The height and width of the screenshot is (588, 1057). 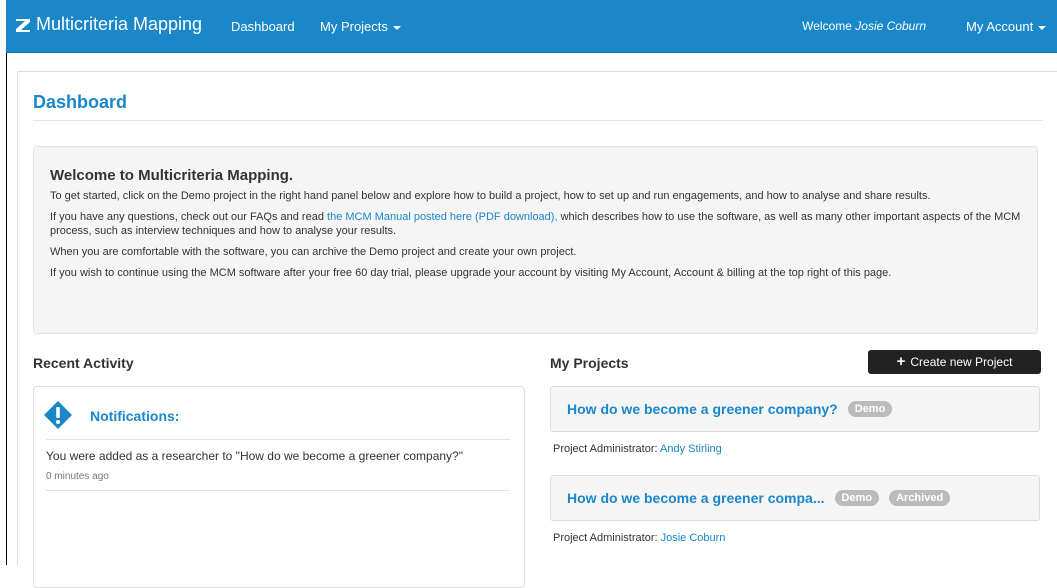 What do you see at coordinates (263, 26) in the screenshot?
I see `nav-dashboard: Dashboard` at bounding box center [263, 26].